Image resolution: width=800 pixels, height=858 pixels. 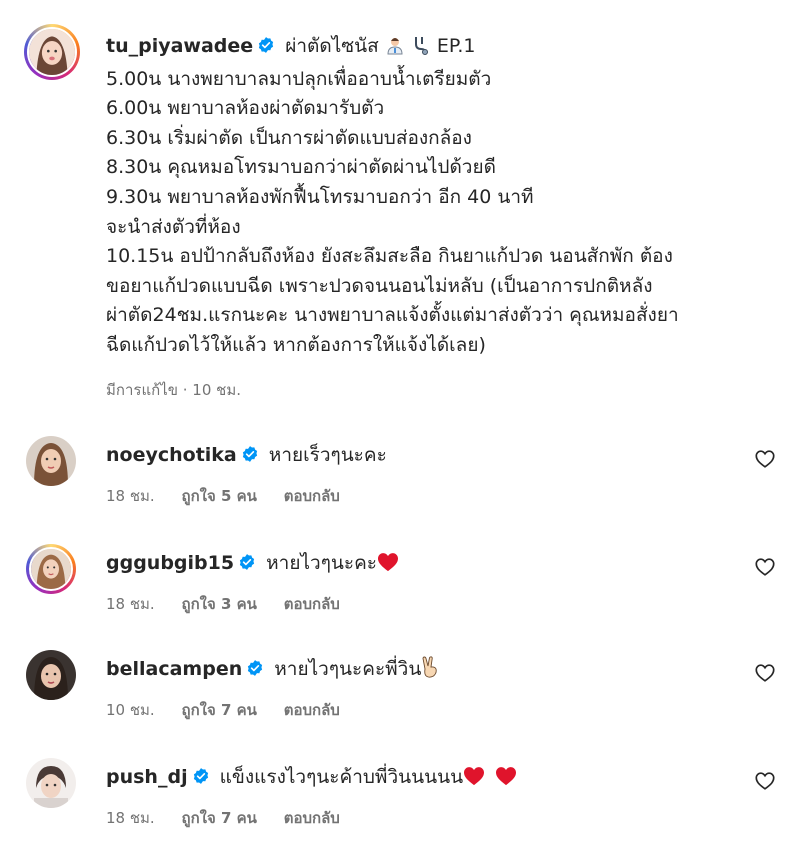 What do you see at coordinates (245, 108) in the screenshot?
I see `caption-line: 6.00น พยาบาลห้องผ่าตัดมารับตัว` at bounding box center [245, 108].